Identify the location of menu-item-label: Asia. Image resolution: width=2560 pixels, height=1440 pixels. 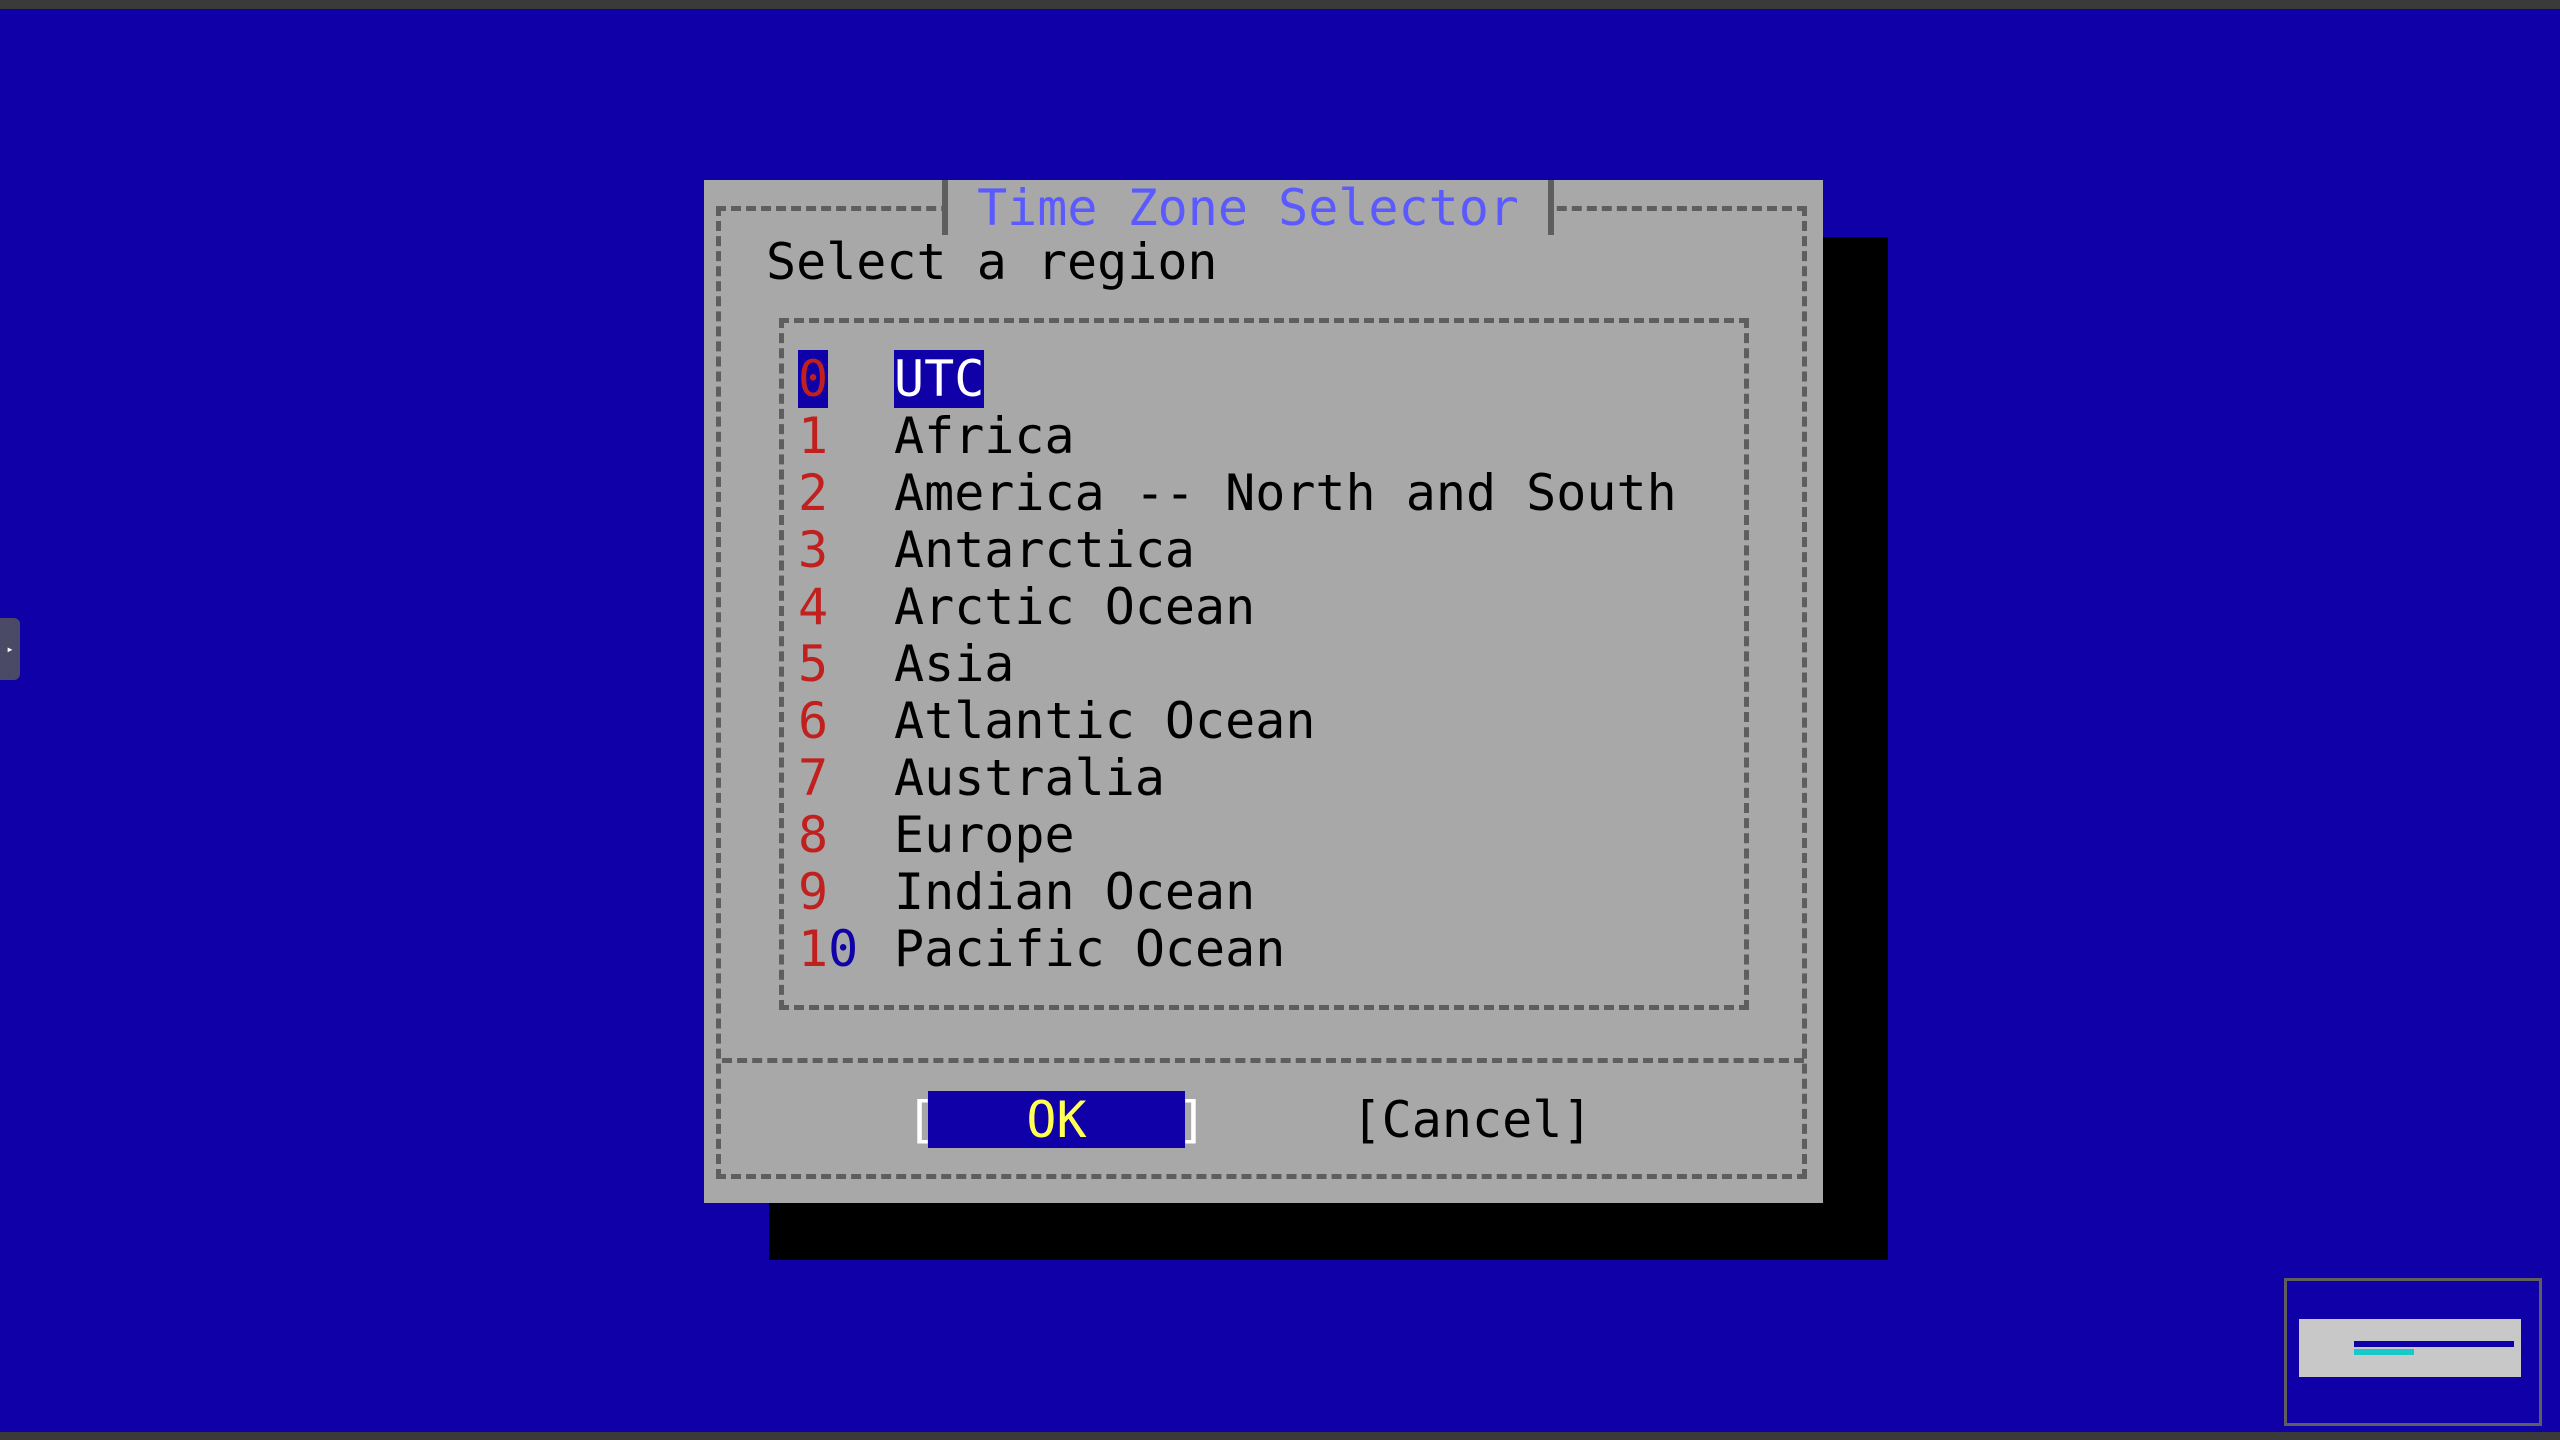
(954, 663).